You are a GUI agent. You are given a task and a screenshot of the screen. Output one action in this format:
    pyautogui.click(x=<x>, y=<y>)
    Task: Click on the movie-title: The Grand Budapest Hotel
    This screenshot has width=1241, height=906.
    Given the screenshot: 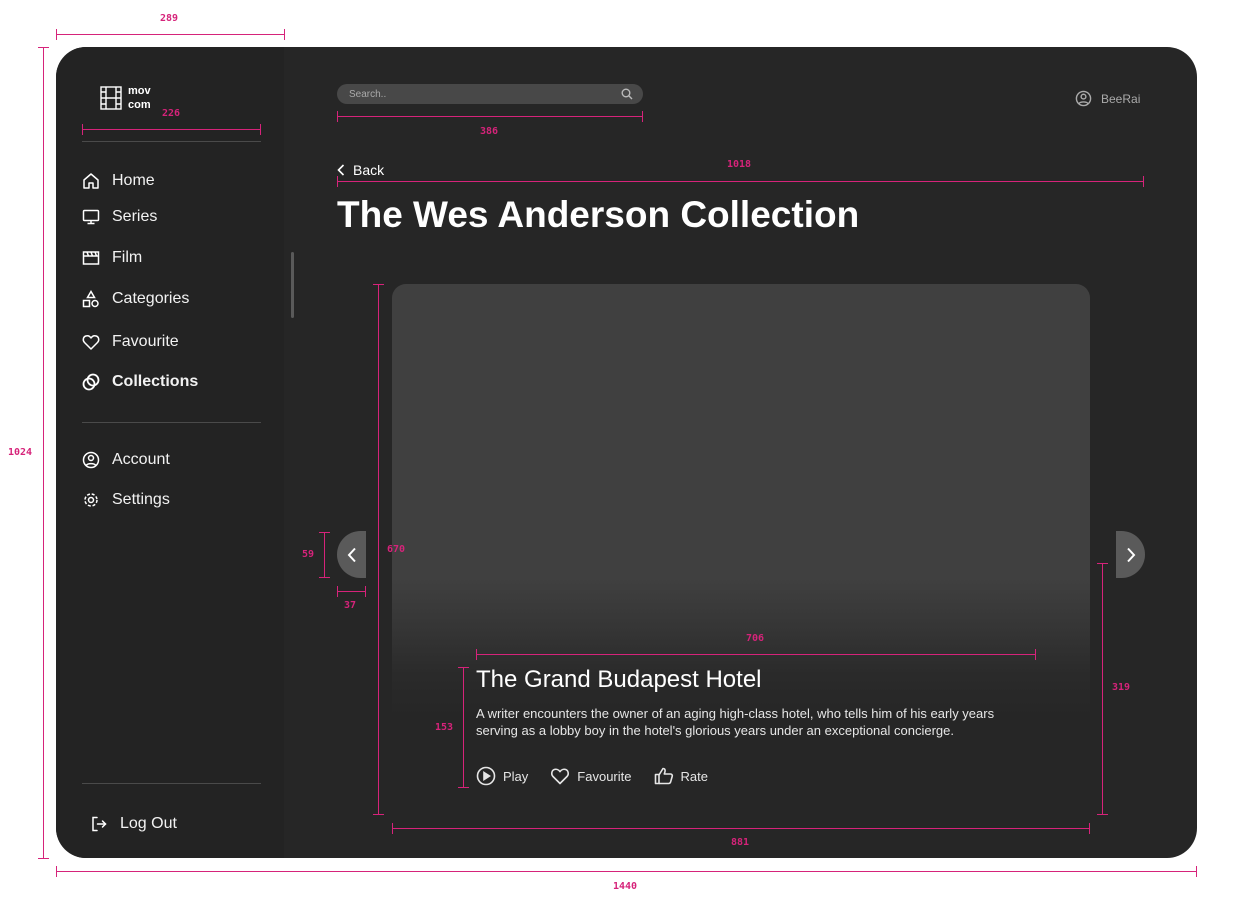 What is the action you would take?
    pyautogui.click(x=619, y=679)
    